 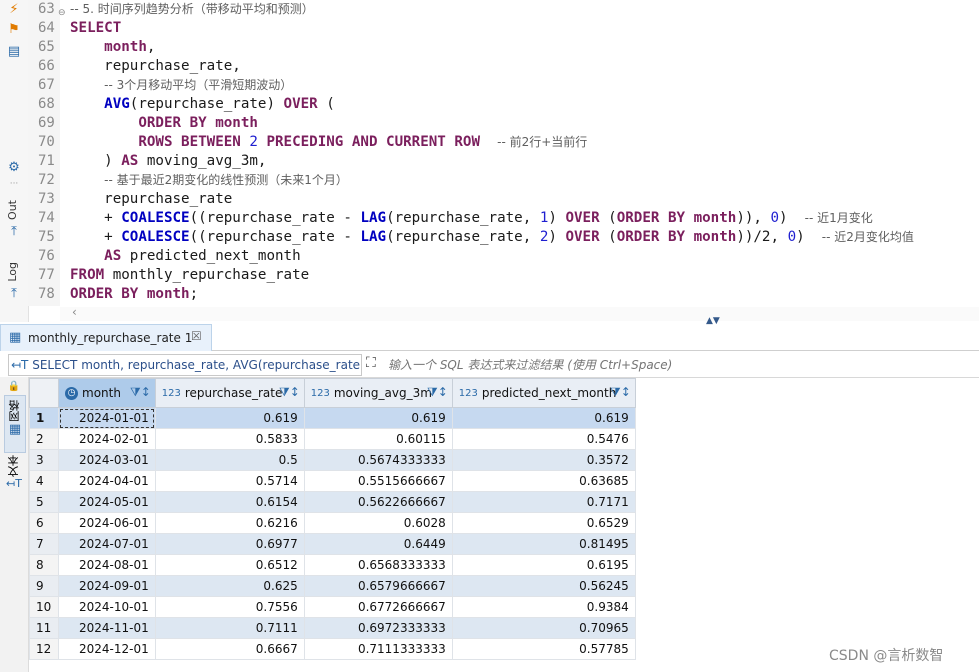 I want to click on cell-moving-avg-3m: 0.6972333333, so click(x=378, y=628).